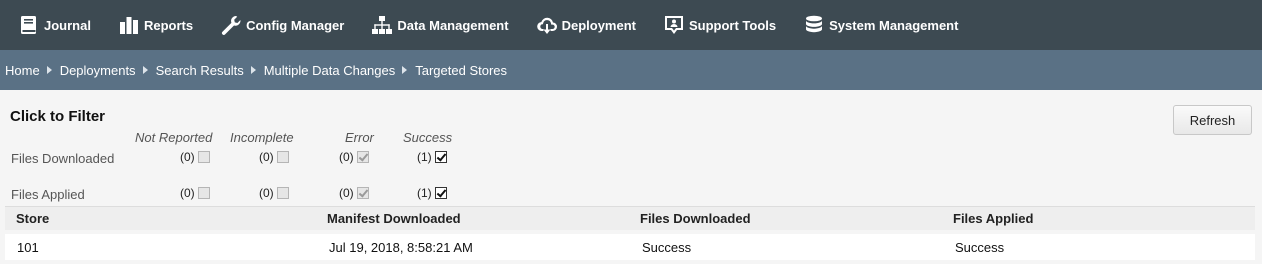 This screenshot has width=1262, height=264. I want to click on column-header-files-applied: Files Applied, so click(993, 218).